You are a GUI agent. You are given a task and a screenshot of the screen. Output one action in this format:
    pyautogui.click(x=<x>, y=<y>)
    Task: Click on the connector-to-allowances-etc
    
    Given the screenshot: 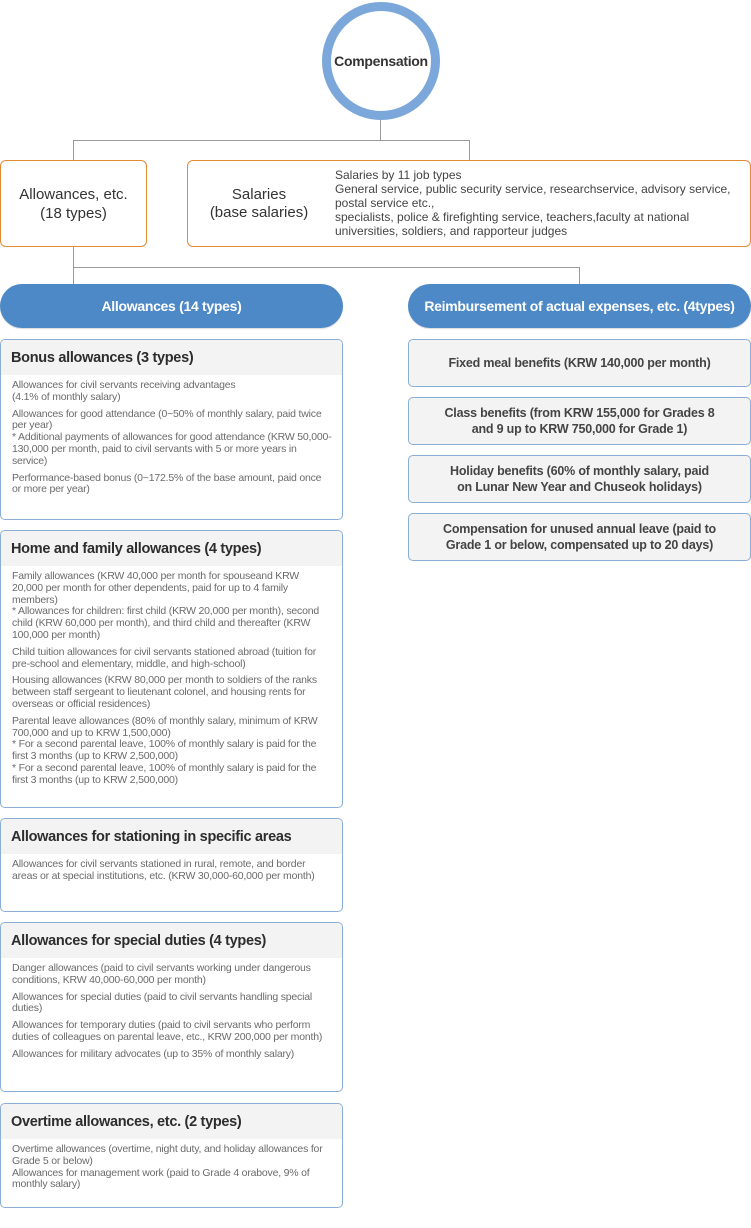 What is the action you would take?
    pyautogui.click(x=73, y=150)
    